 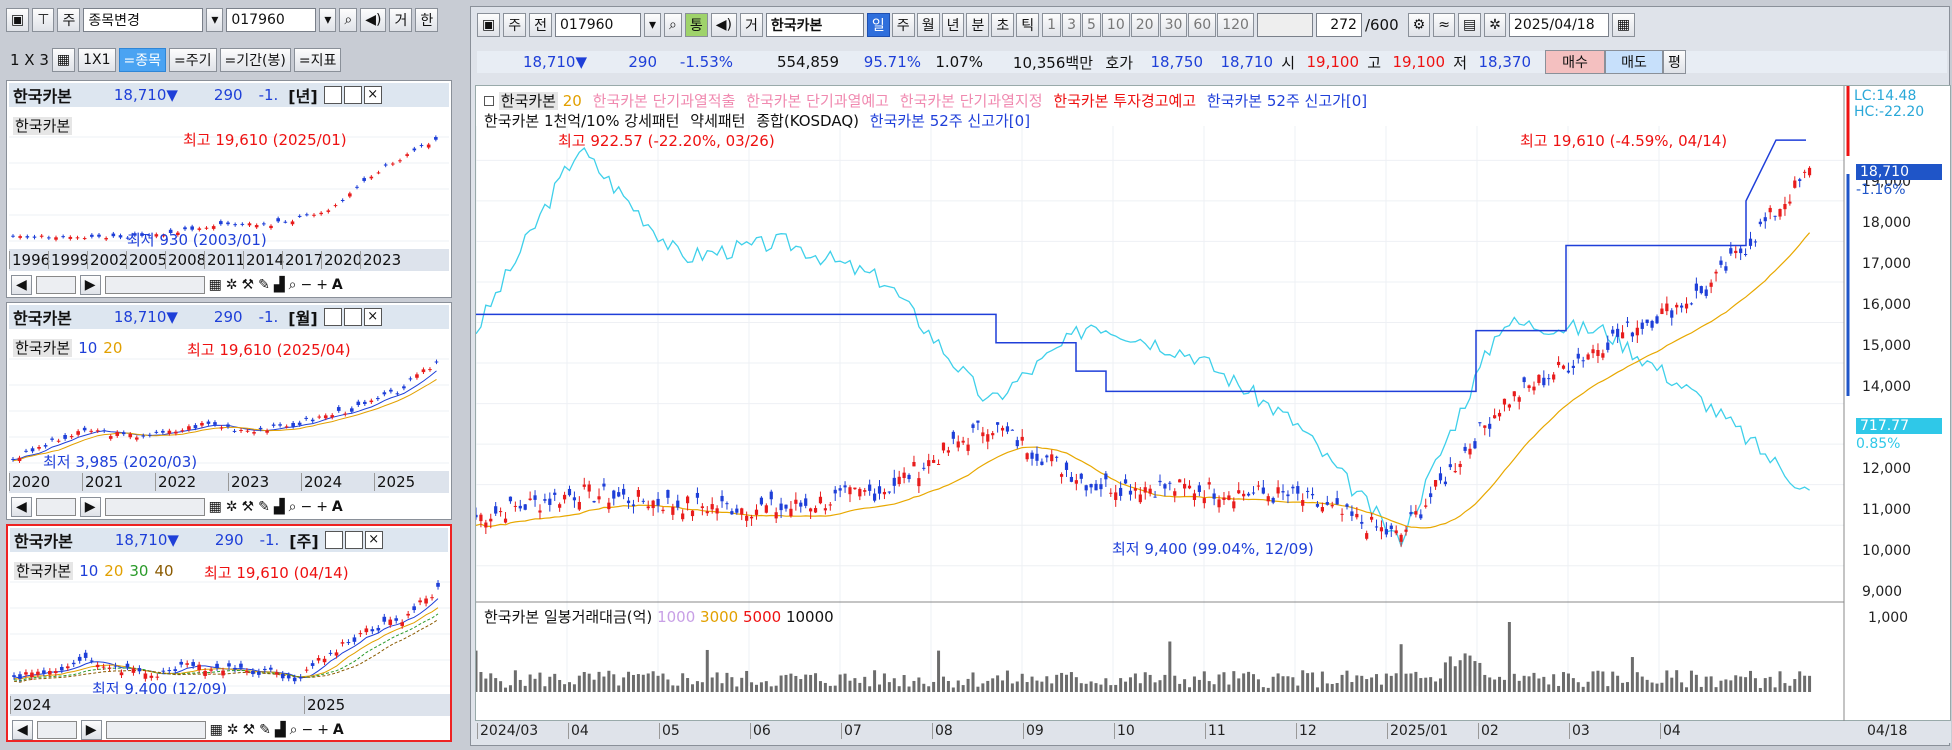 I want to click on save-icon: ▤, so click(x=1469, y=25).